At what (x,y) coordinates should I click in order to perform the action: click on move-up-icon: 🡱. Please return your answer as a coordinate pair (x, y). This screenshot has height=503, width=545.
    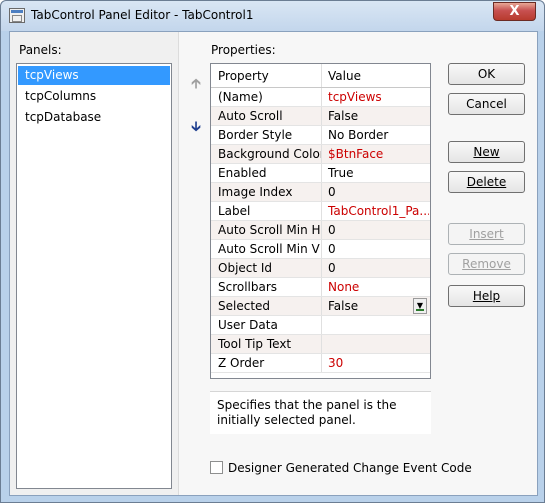
    Looking at the image, I should click on (196, 84).